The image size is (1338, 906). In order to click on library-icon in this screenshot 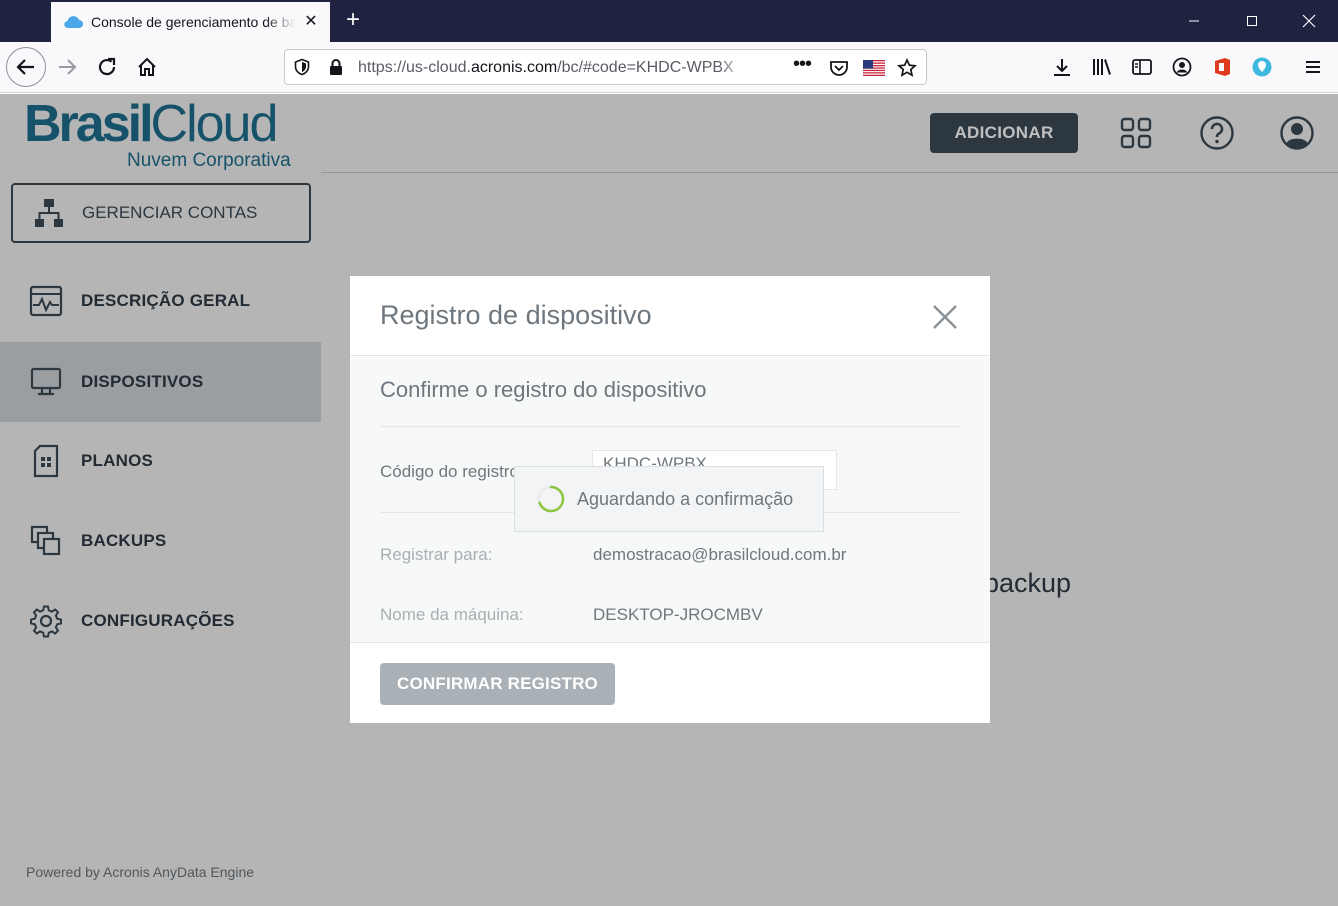, I will do `click(1102, 67)`.